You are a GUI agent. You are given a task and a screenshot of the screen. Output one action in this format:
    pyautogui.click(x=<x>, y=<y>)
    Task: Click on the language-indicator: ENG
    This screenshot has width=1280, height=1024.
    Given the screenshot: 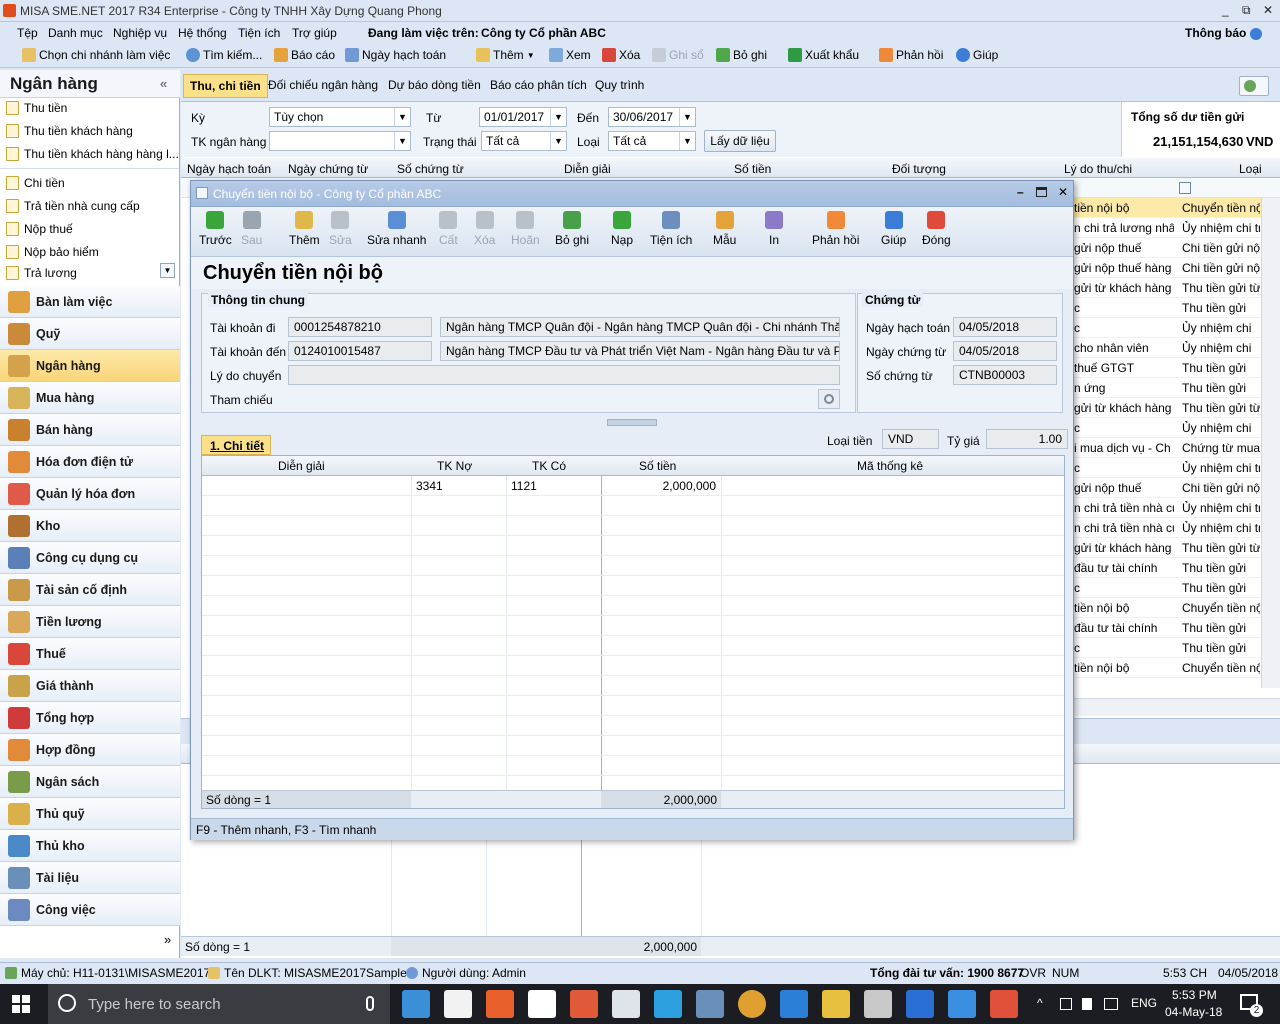 What is the action you would take?
    pyautogui.click(x=1144, y=1003)
    